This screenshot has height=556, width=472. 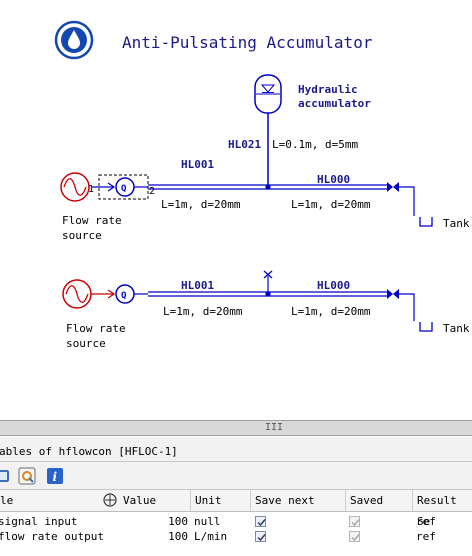 What do you see at coordinates (333, 179) in the screenshot?
I see `hl000-top-label: HL000` at bounding box center [333, 179].